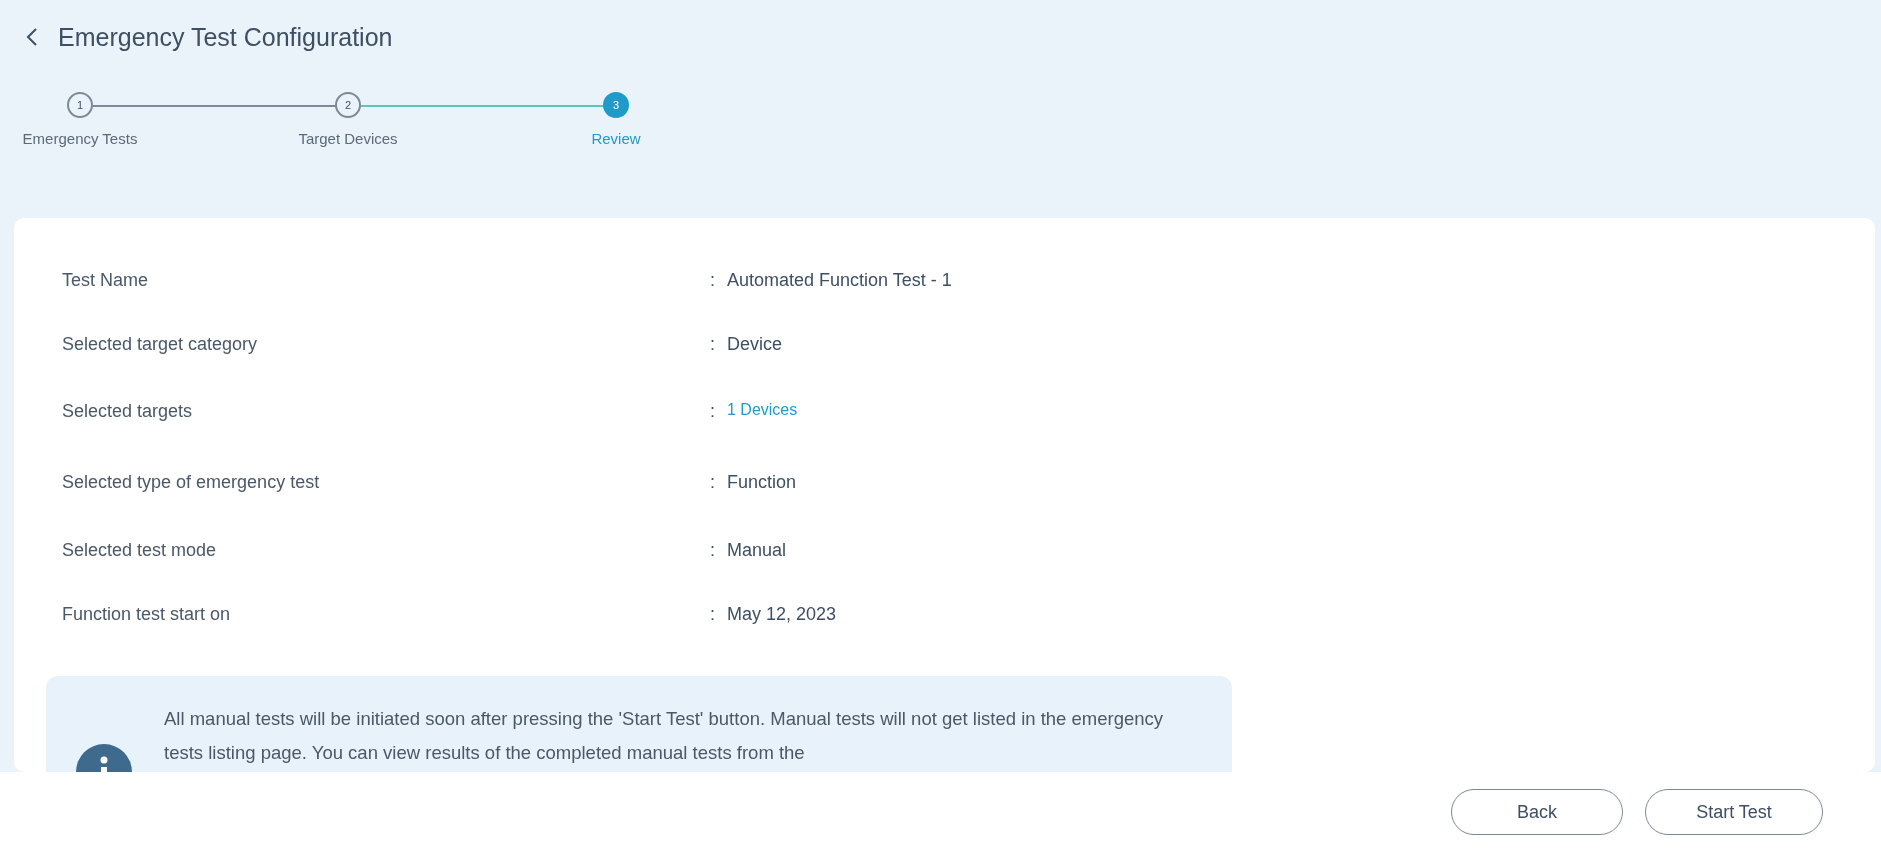 This screenshot has width=1881, height=852. What do you see at coordinates (127, 411) in the screenshot?
I see `field-label: Selected targets` at bounding box center [127, 411].